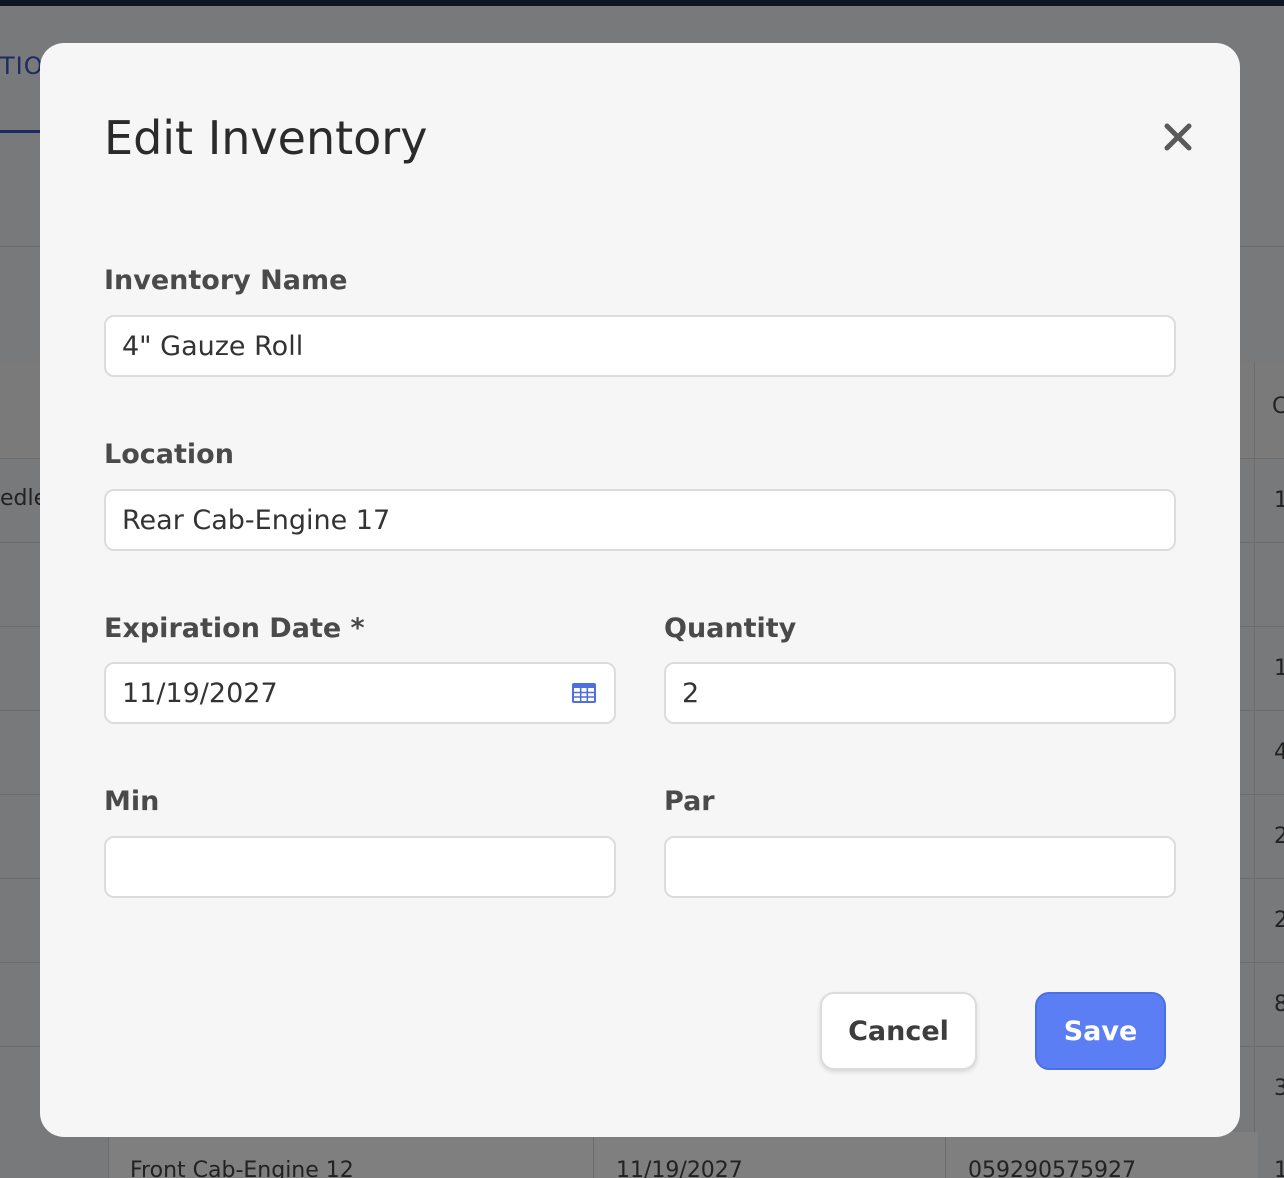 Image resolution: width=1284 pixels, height=1178 pixels. What do you see at coordinates (213, 346) in the screenshot?
I see `inventory-name-value: 4" Gauze Roll` at bounding box center [213, 346].